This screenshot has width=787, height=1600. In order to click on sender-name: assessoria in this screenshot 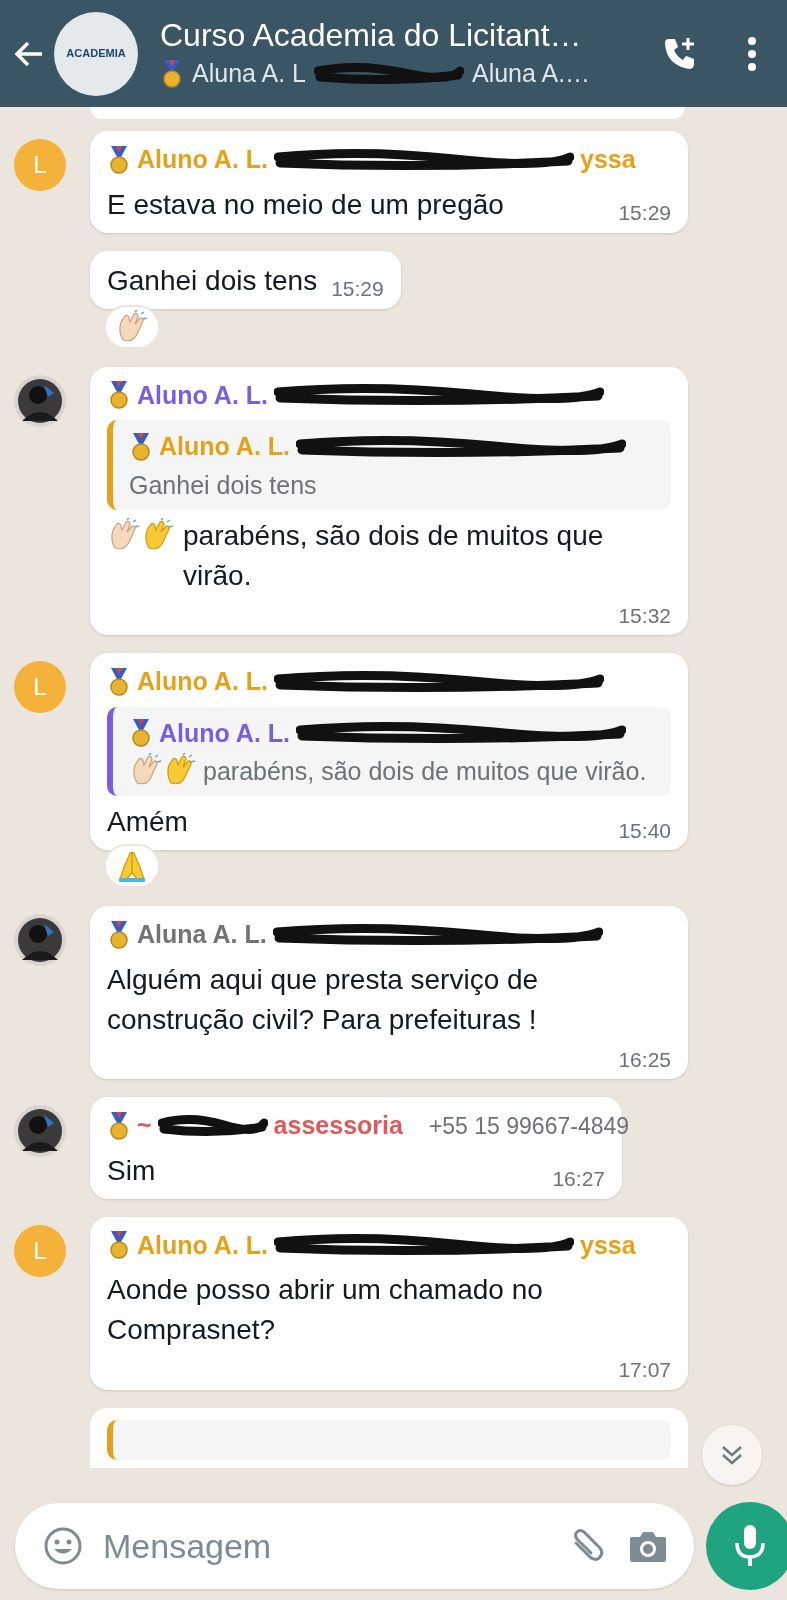, I will do `click(338, 1125)`.